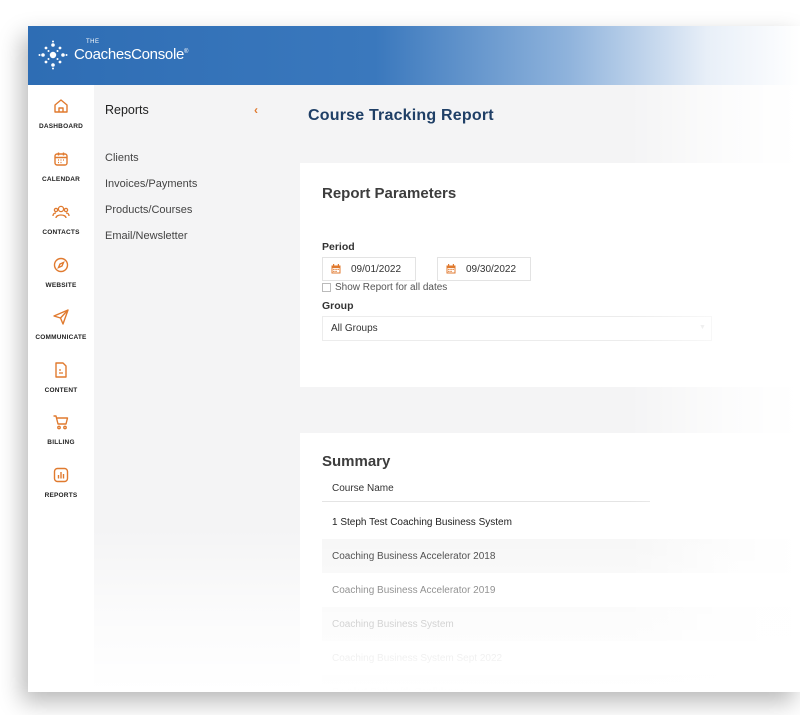 The height and width of the screenshot is (715, 800). What do you see at coordinates (61, 442) in the screenshot?
I see `rail-label: BILLING` at bounding box center [61, 442].